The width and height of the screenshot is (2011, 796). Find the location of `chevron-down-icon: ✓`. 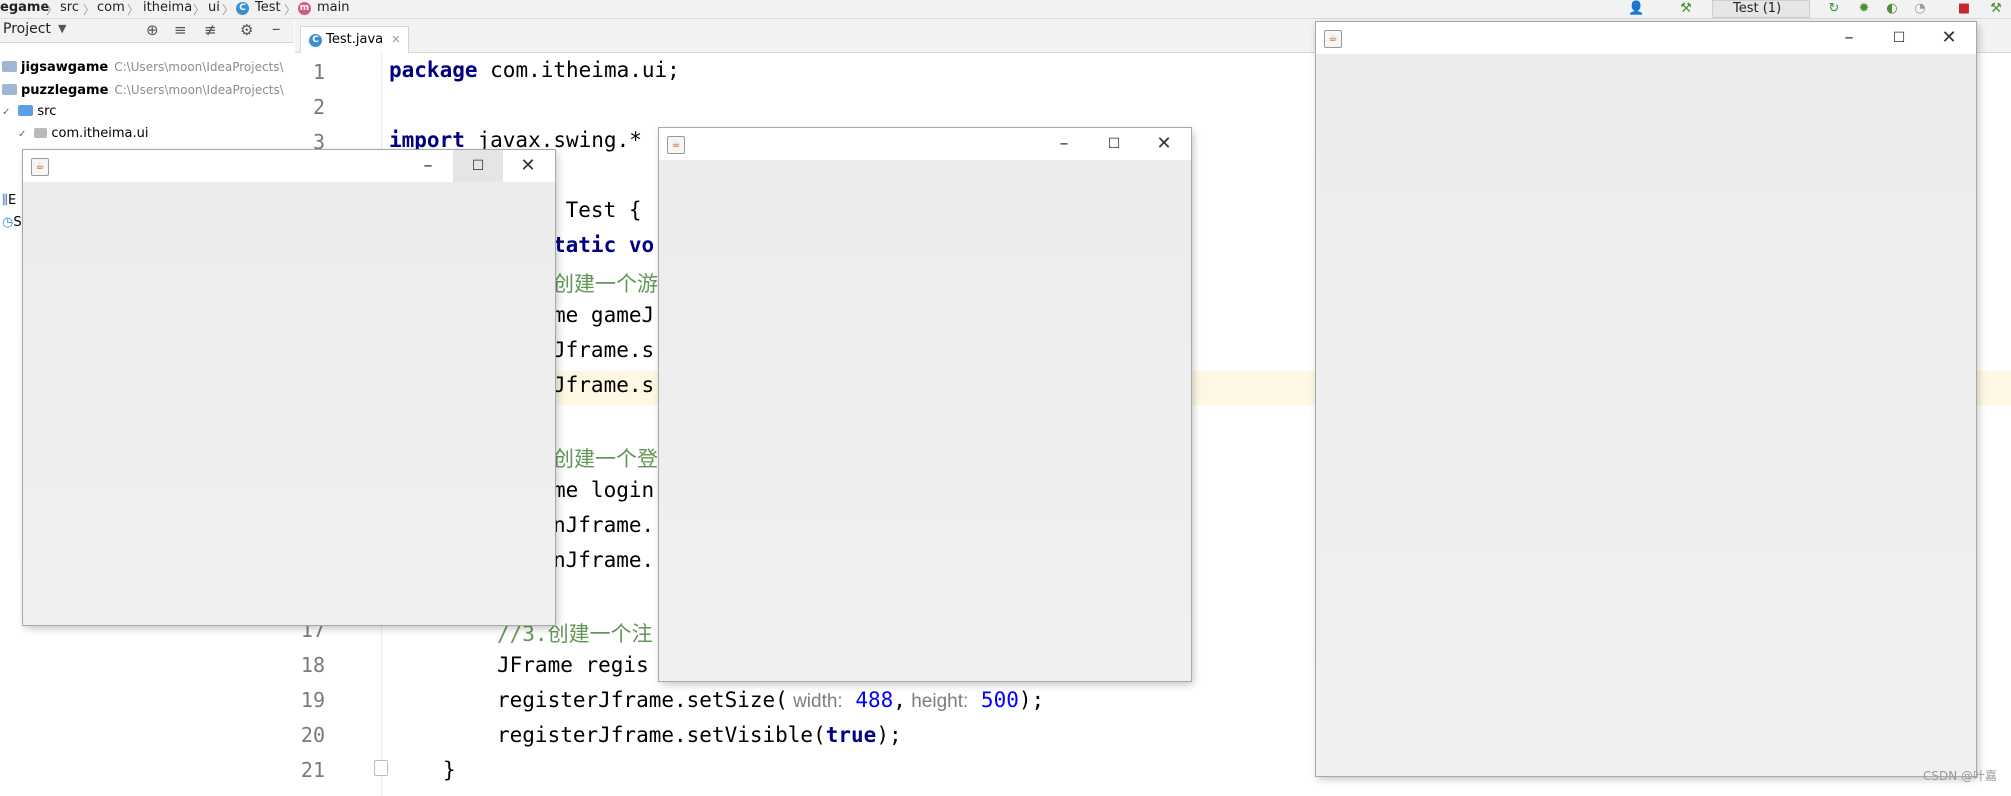

chevron-down-icon: ✓ is located at coordinates (22, 134).